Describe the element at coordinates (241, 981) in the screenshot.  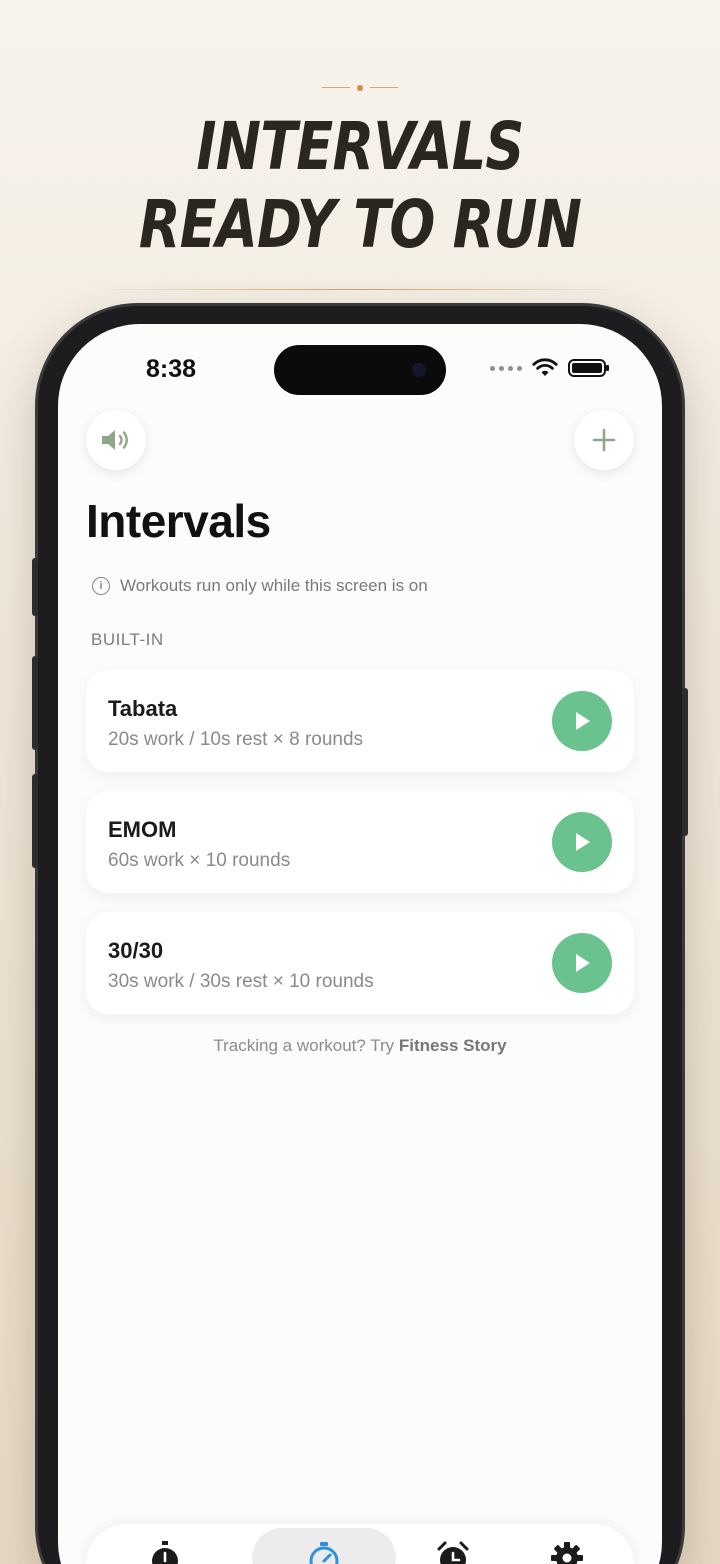
I see `workout-description: 30s work / 30s rest × 10 rounds` at that location.